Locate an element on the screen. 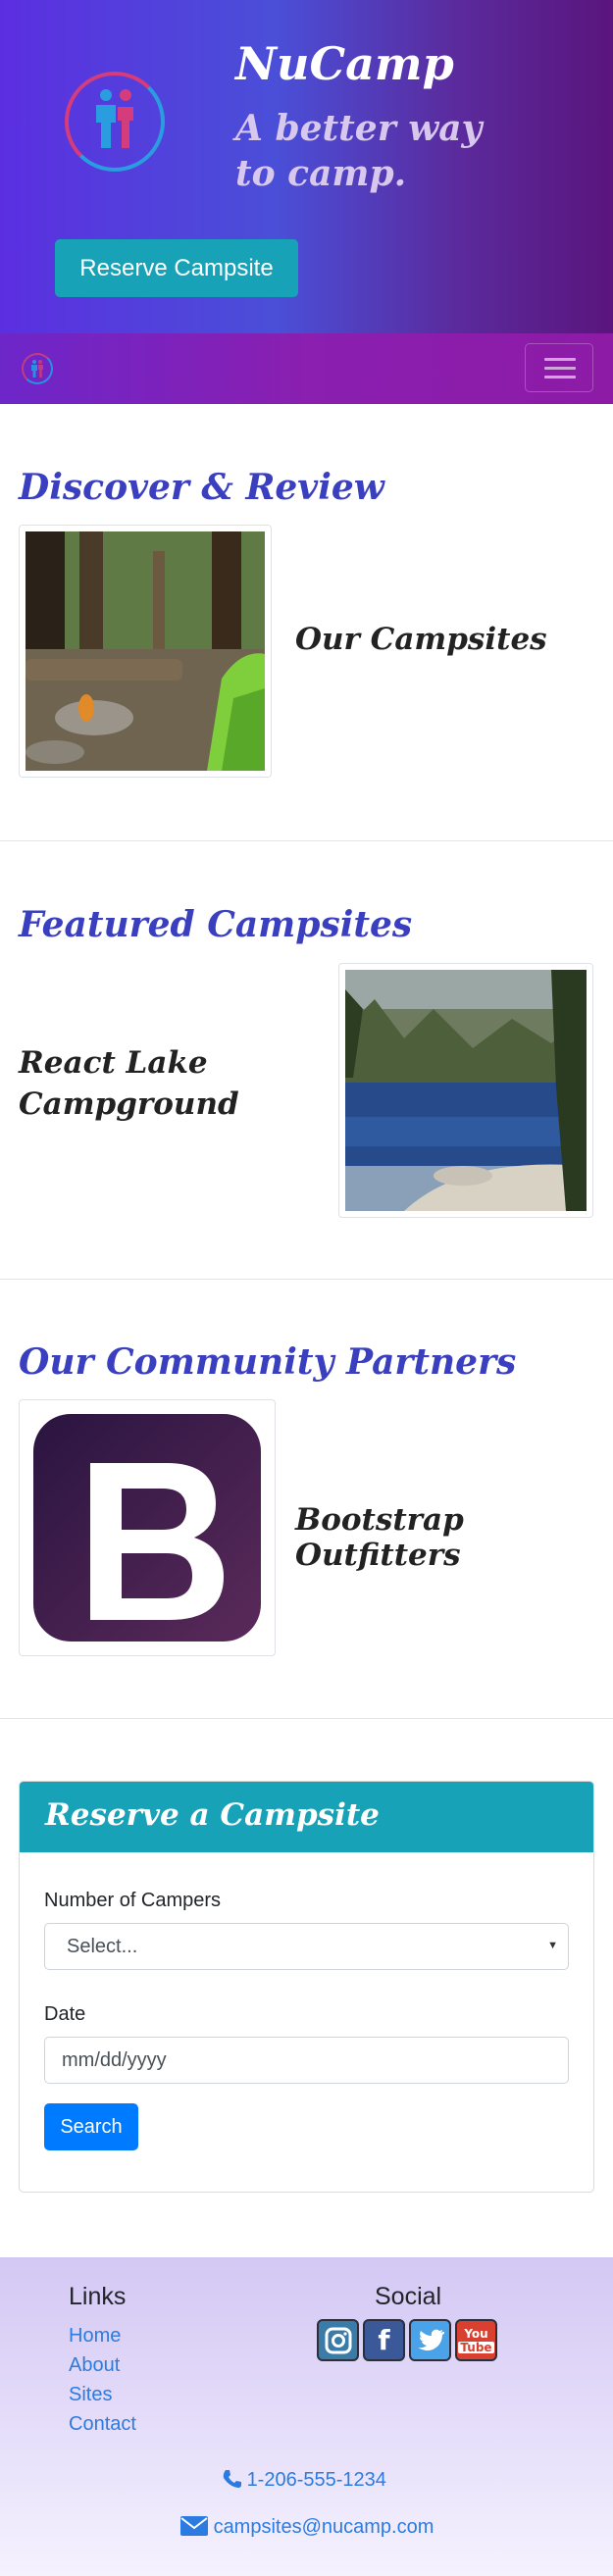 The width and height of the screenshot is (613, 2576). featured-campground-title: React Lake Campground is located at coordinates (129, 1083).